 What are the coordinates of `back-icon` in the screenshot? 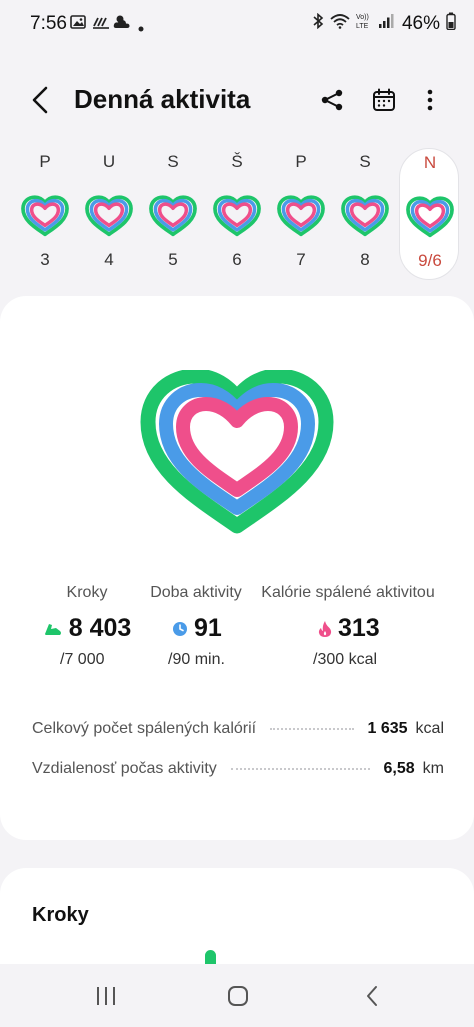 It's located at (372, 996).